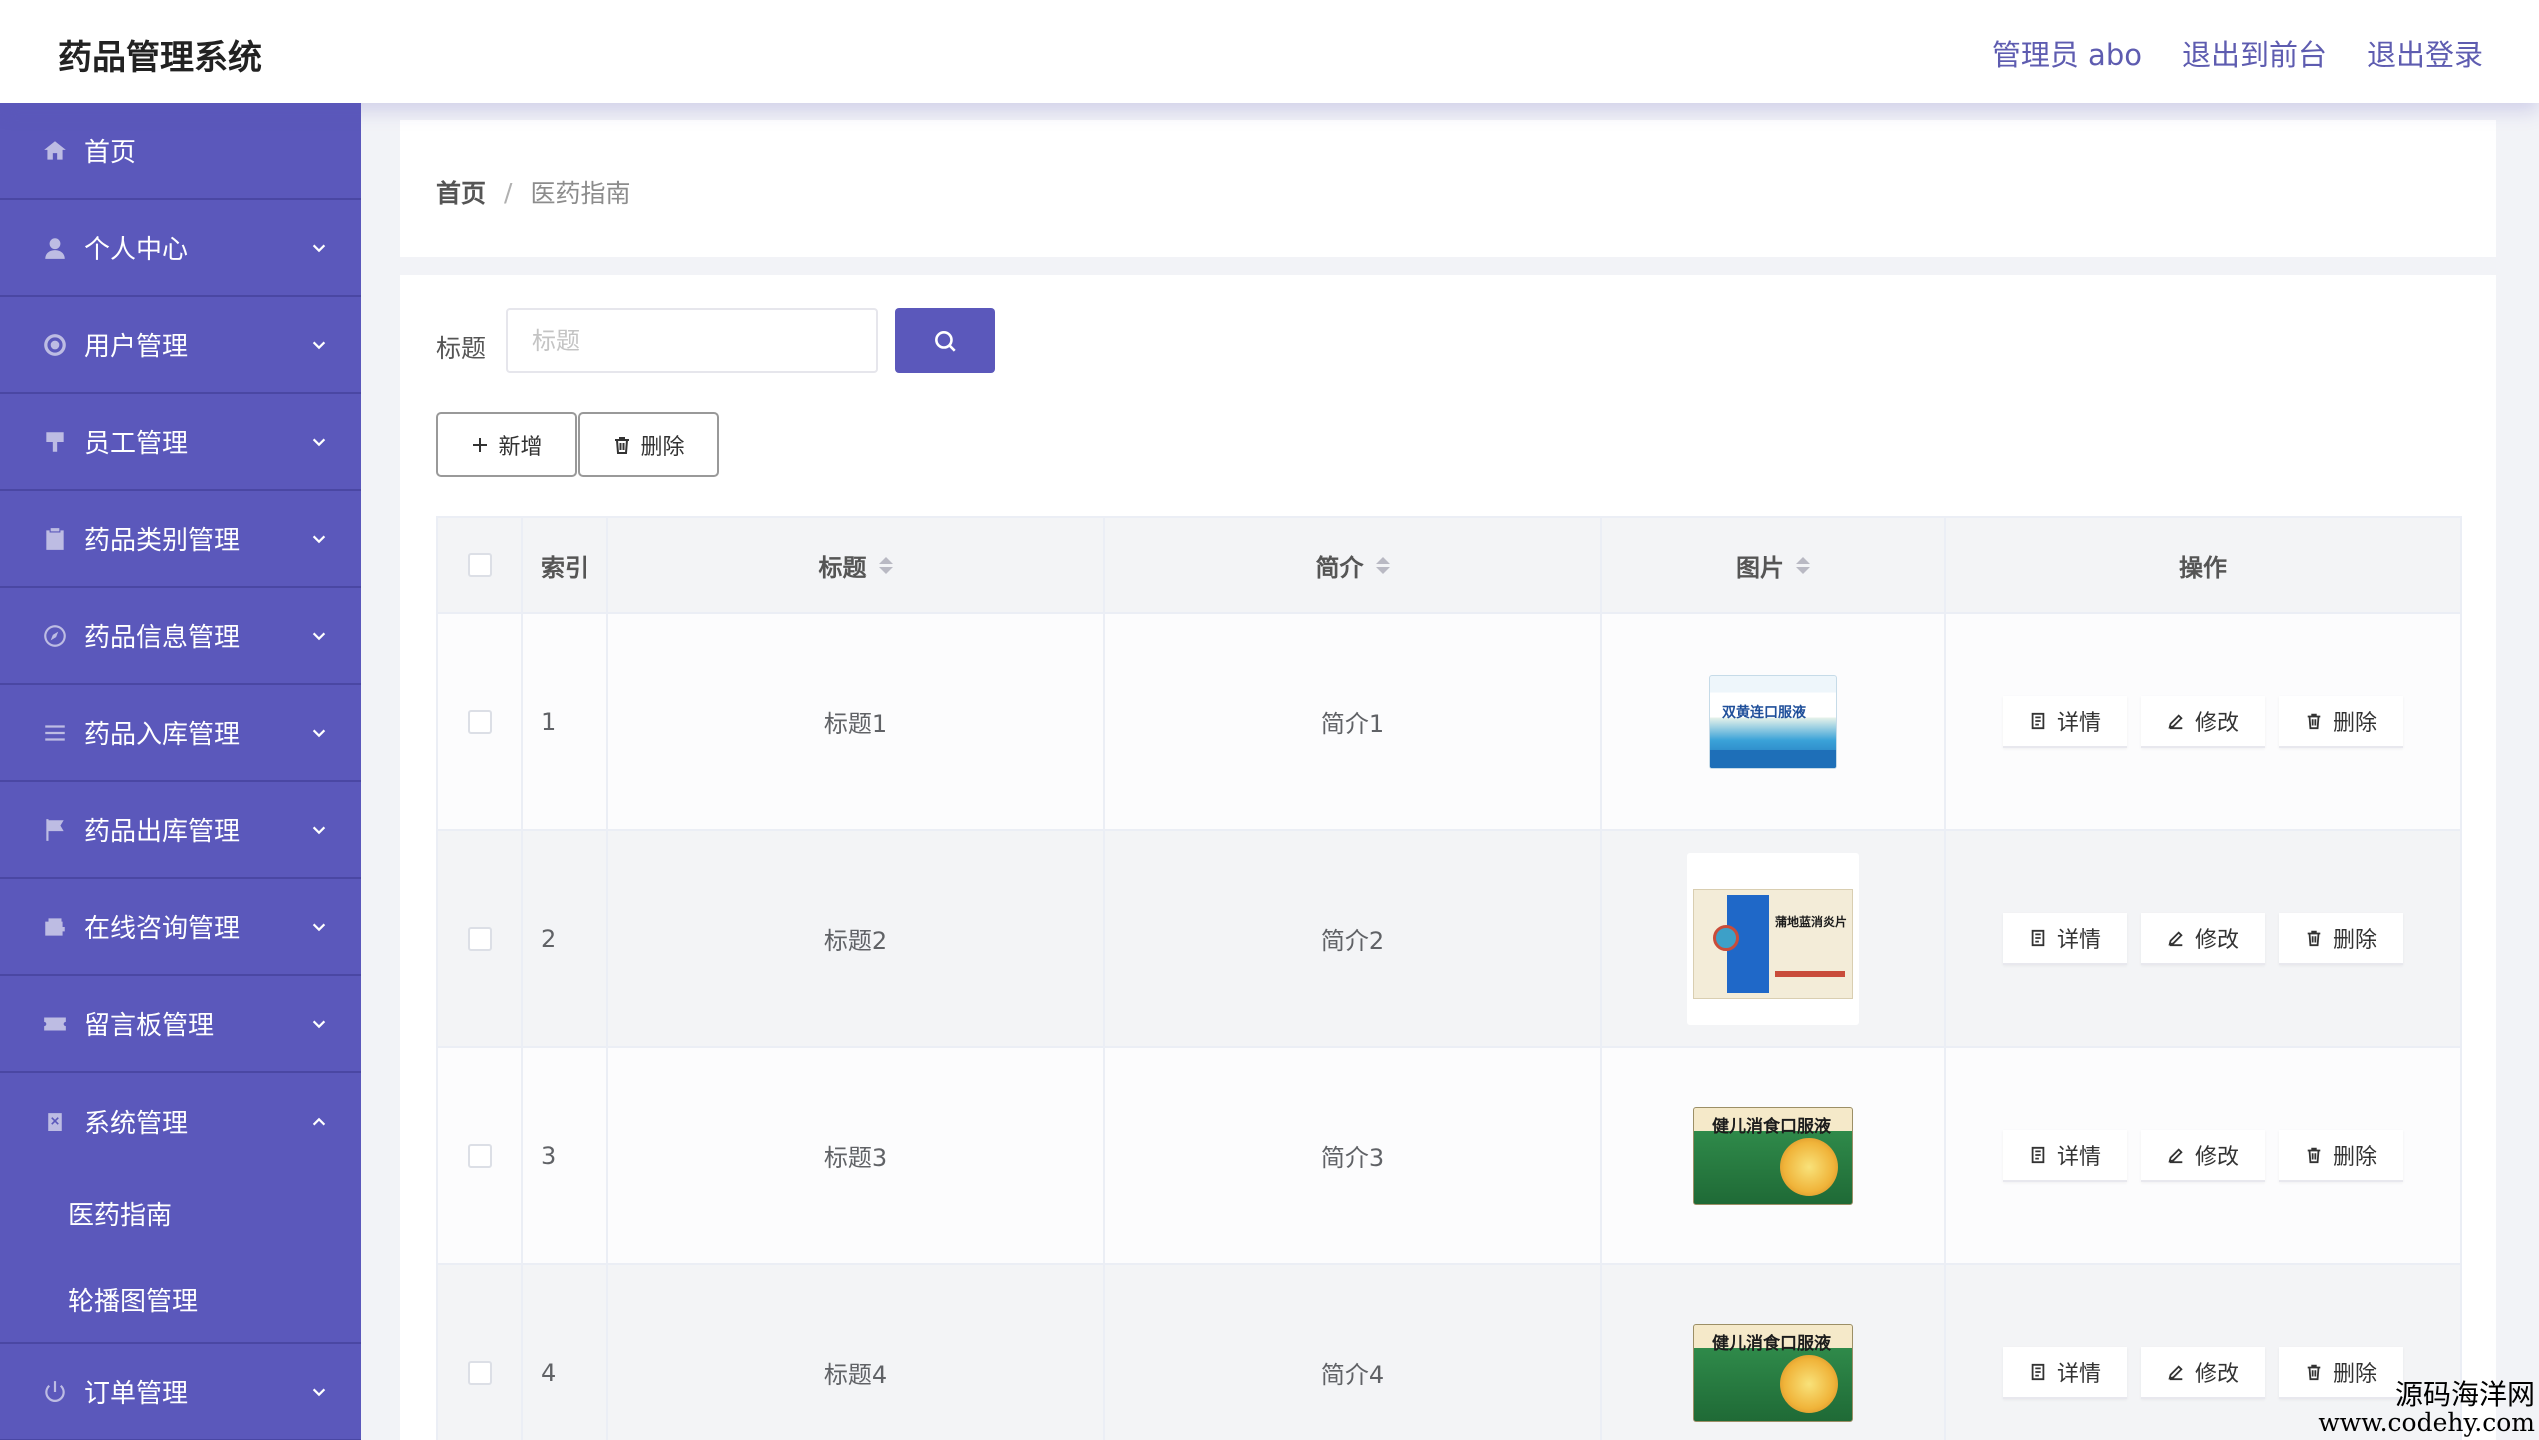  What do you see at coordinates (1760, 567) in the screenshot?
I see `header-image-label: 图片` at bounding box center [1760, 567].